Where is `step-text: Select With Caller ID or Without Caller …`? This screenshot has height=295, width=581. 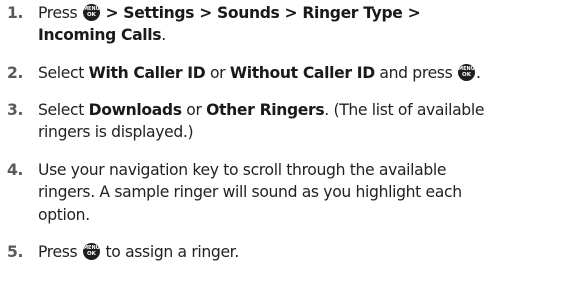 step-text: Select With Caller ID or Without Caller … is located at coordinates (259, 73).